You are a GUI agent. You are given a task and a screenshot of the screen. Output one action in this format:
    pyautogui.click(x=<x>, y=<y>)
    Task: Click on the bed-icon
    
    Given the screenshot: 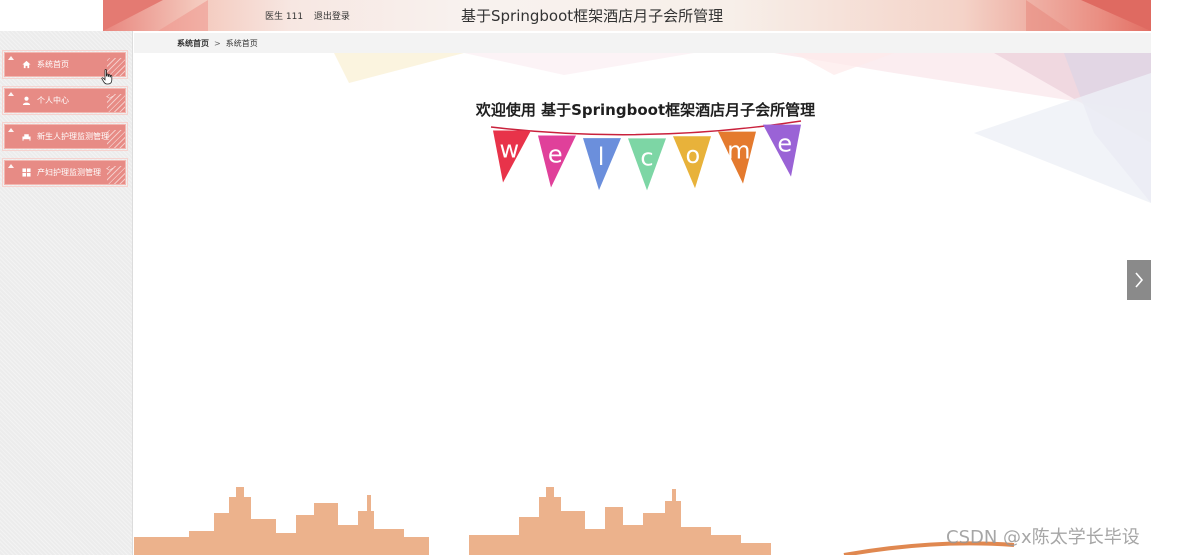 What is the action you would take?
    pyautogui.click(x=26, y=137)
    